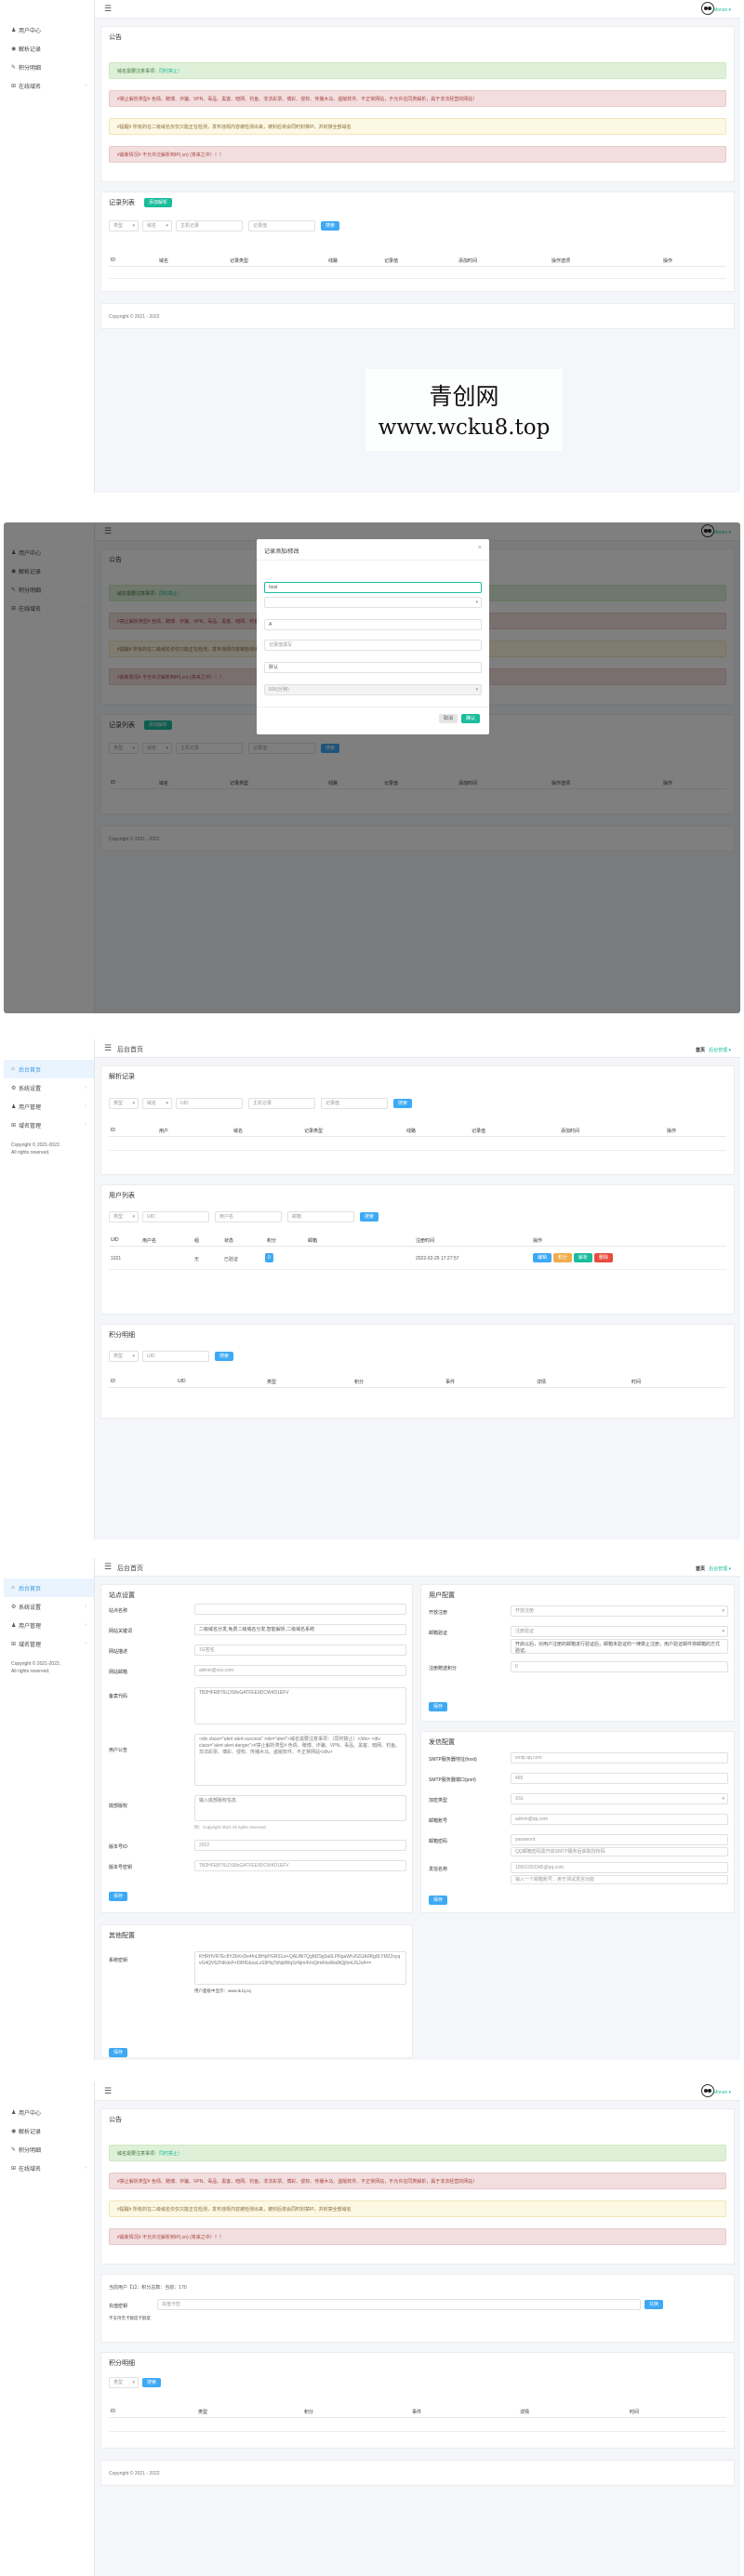 The height and width of the screenshot is (2576, 744). Describe the element at coordinates (438, 1706) in the screenshot. I see `save-user-button: 保存` at that location.